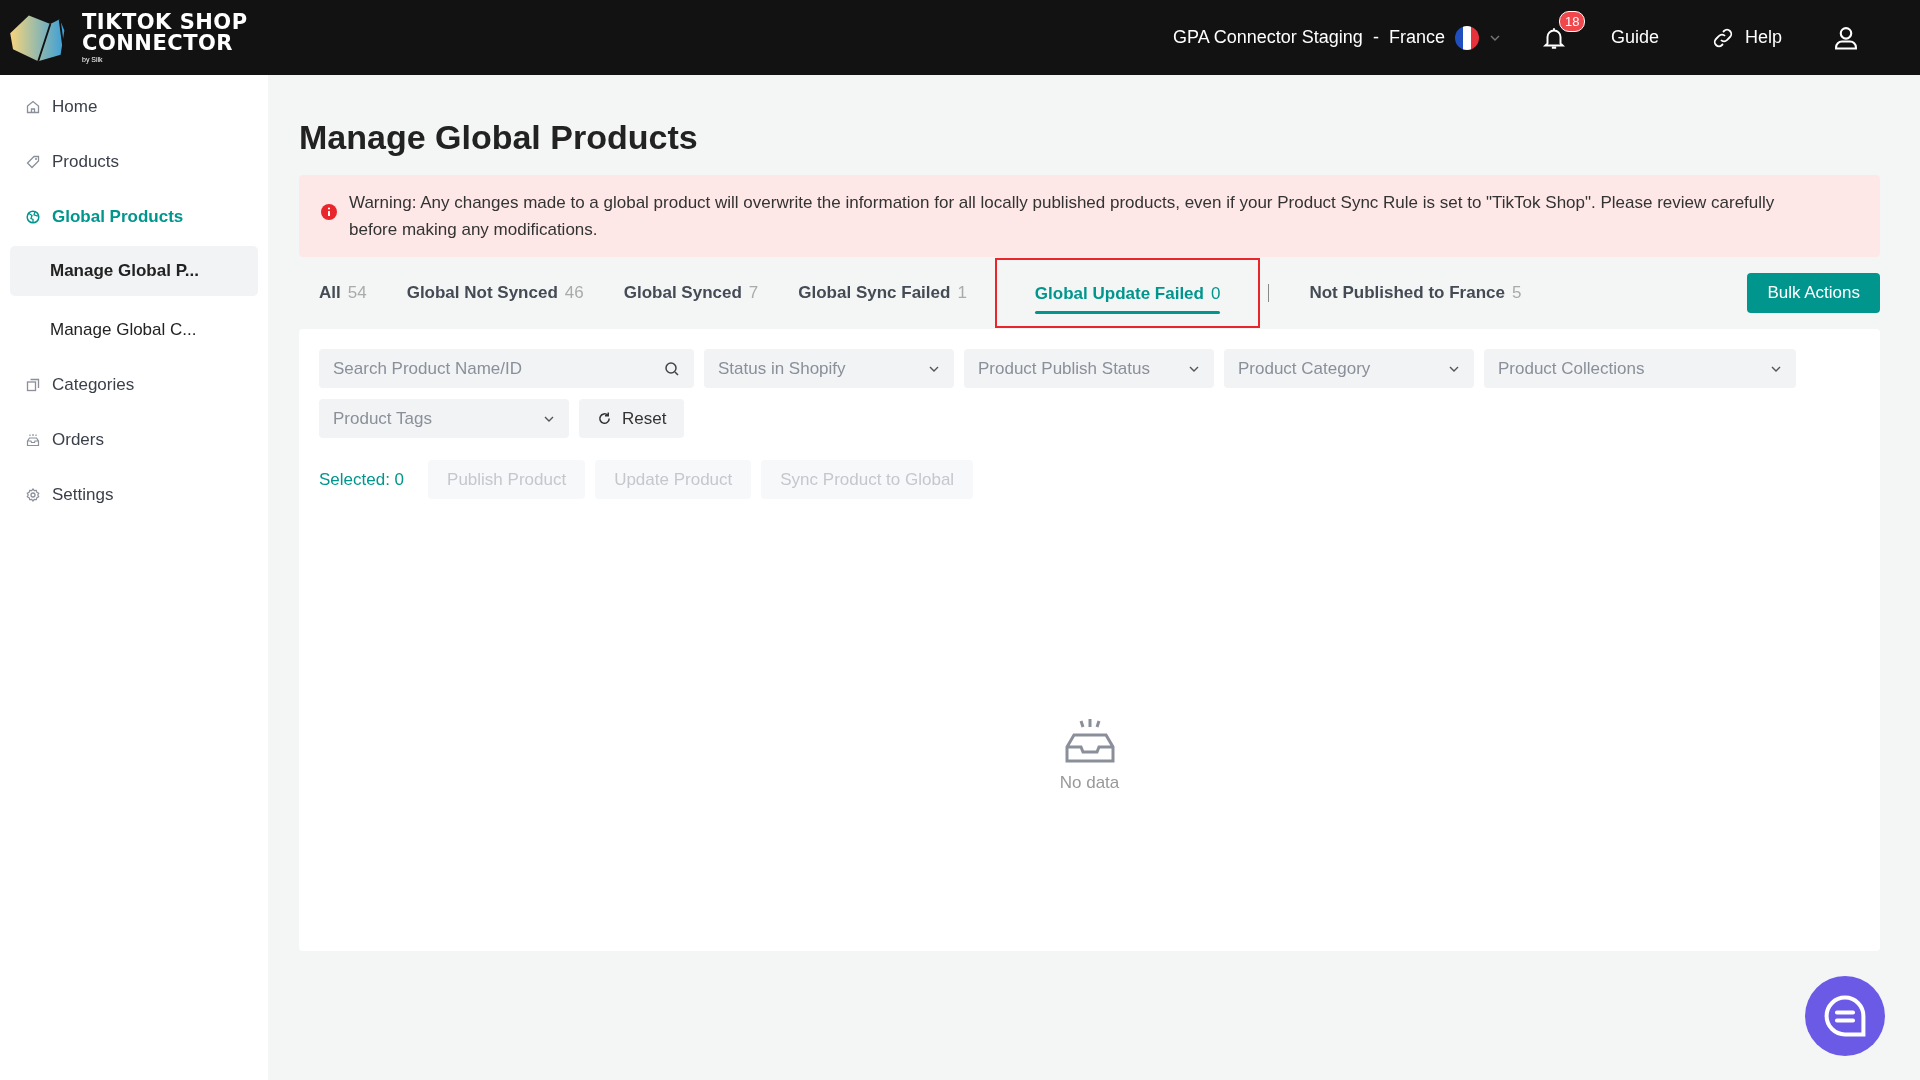 The image size is (1920, 1080). What do you see at coordinates (691, 293) in the screenshot?
I see `filter-tab: Global Synced 7` at bounding box center [691, 293].